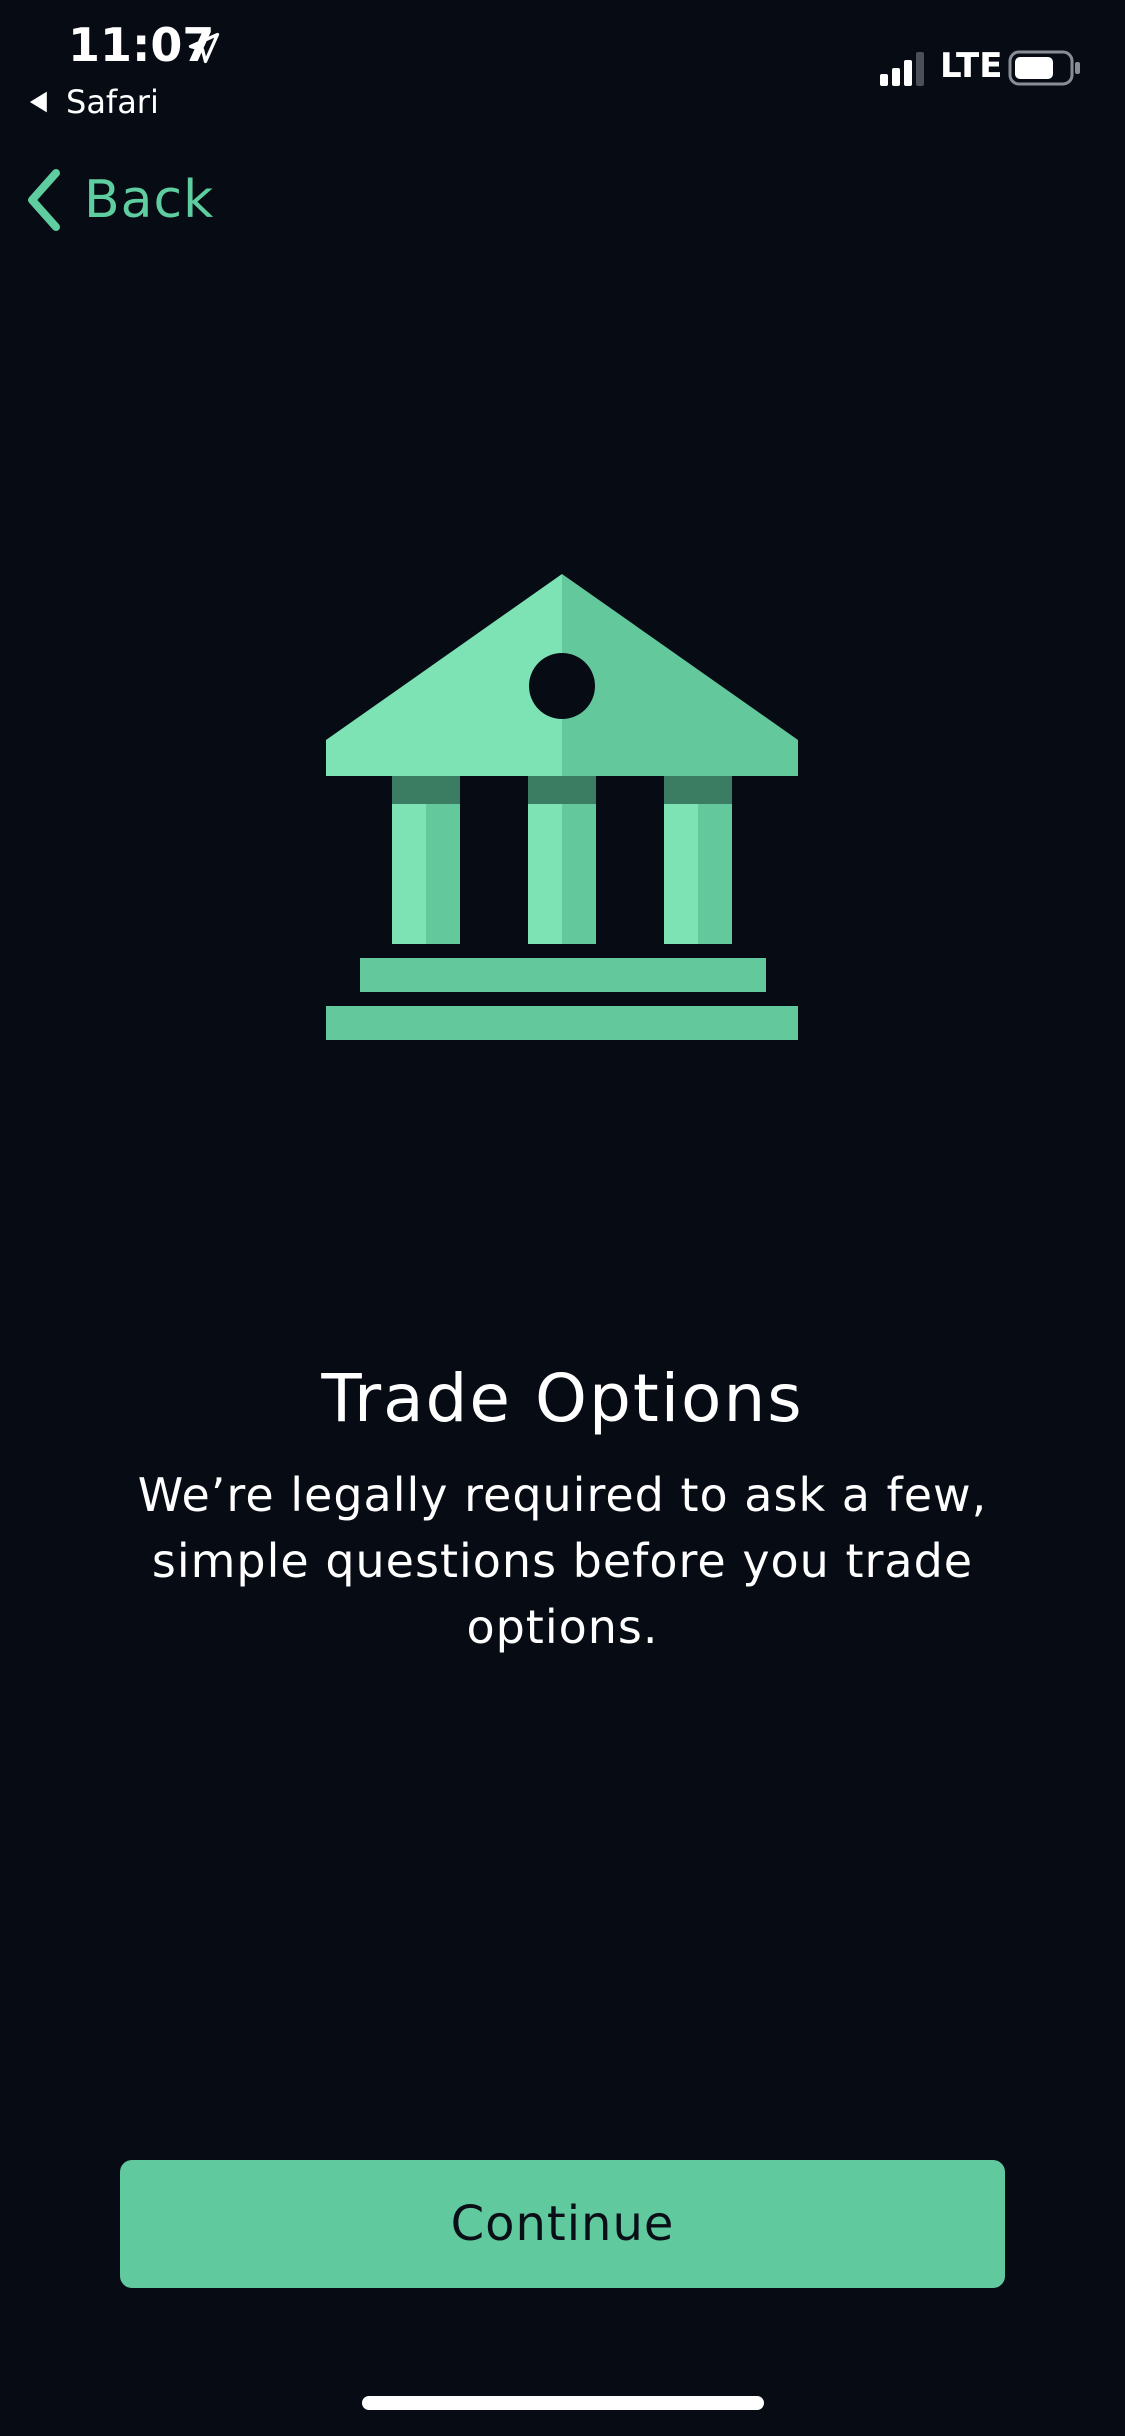  I want to click on return-app-label: Safari, so click(112, 102).